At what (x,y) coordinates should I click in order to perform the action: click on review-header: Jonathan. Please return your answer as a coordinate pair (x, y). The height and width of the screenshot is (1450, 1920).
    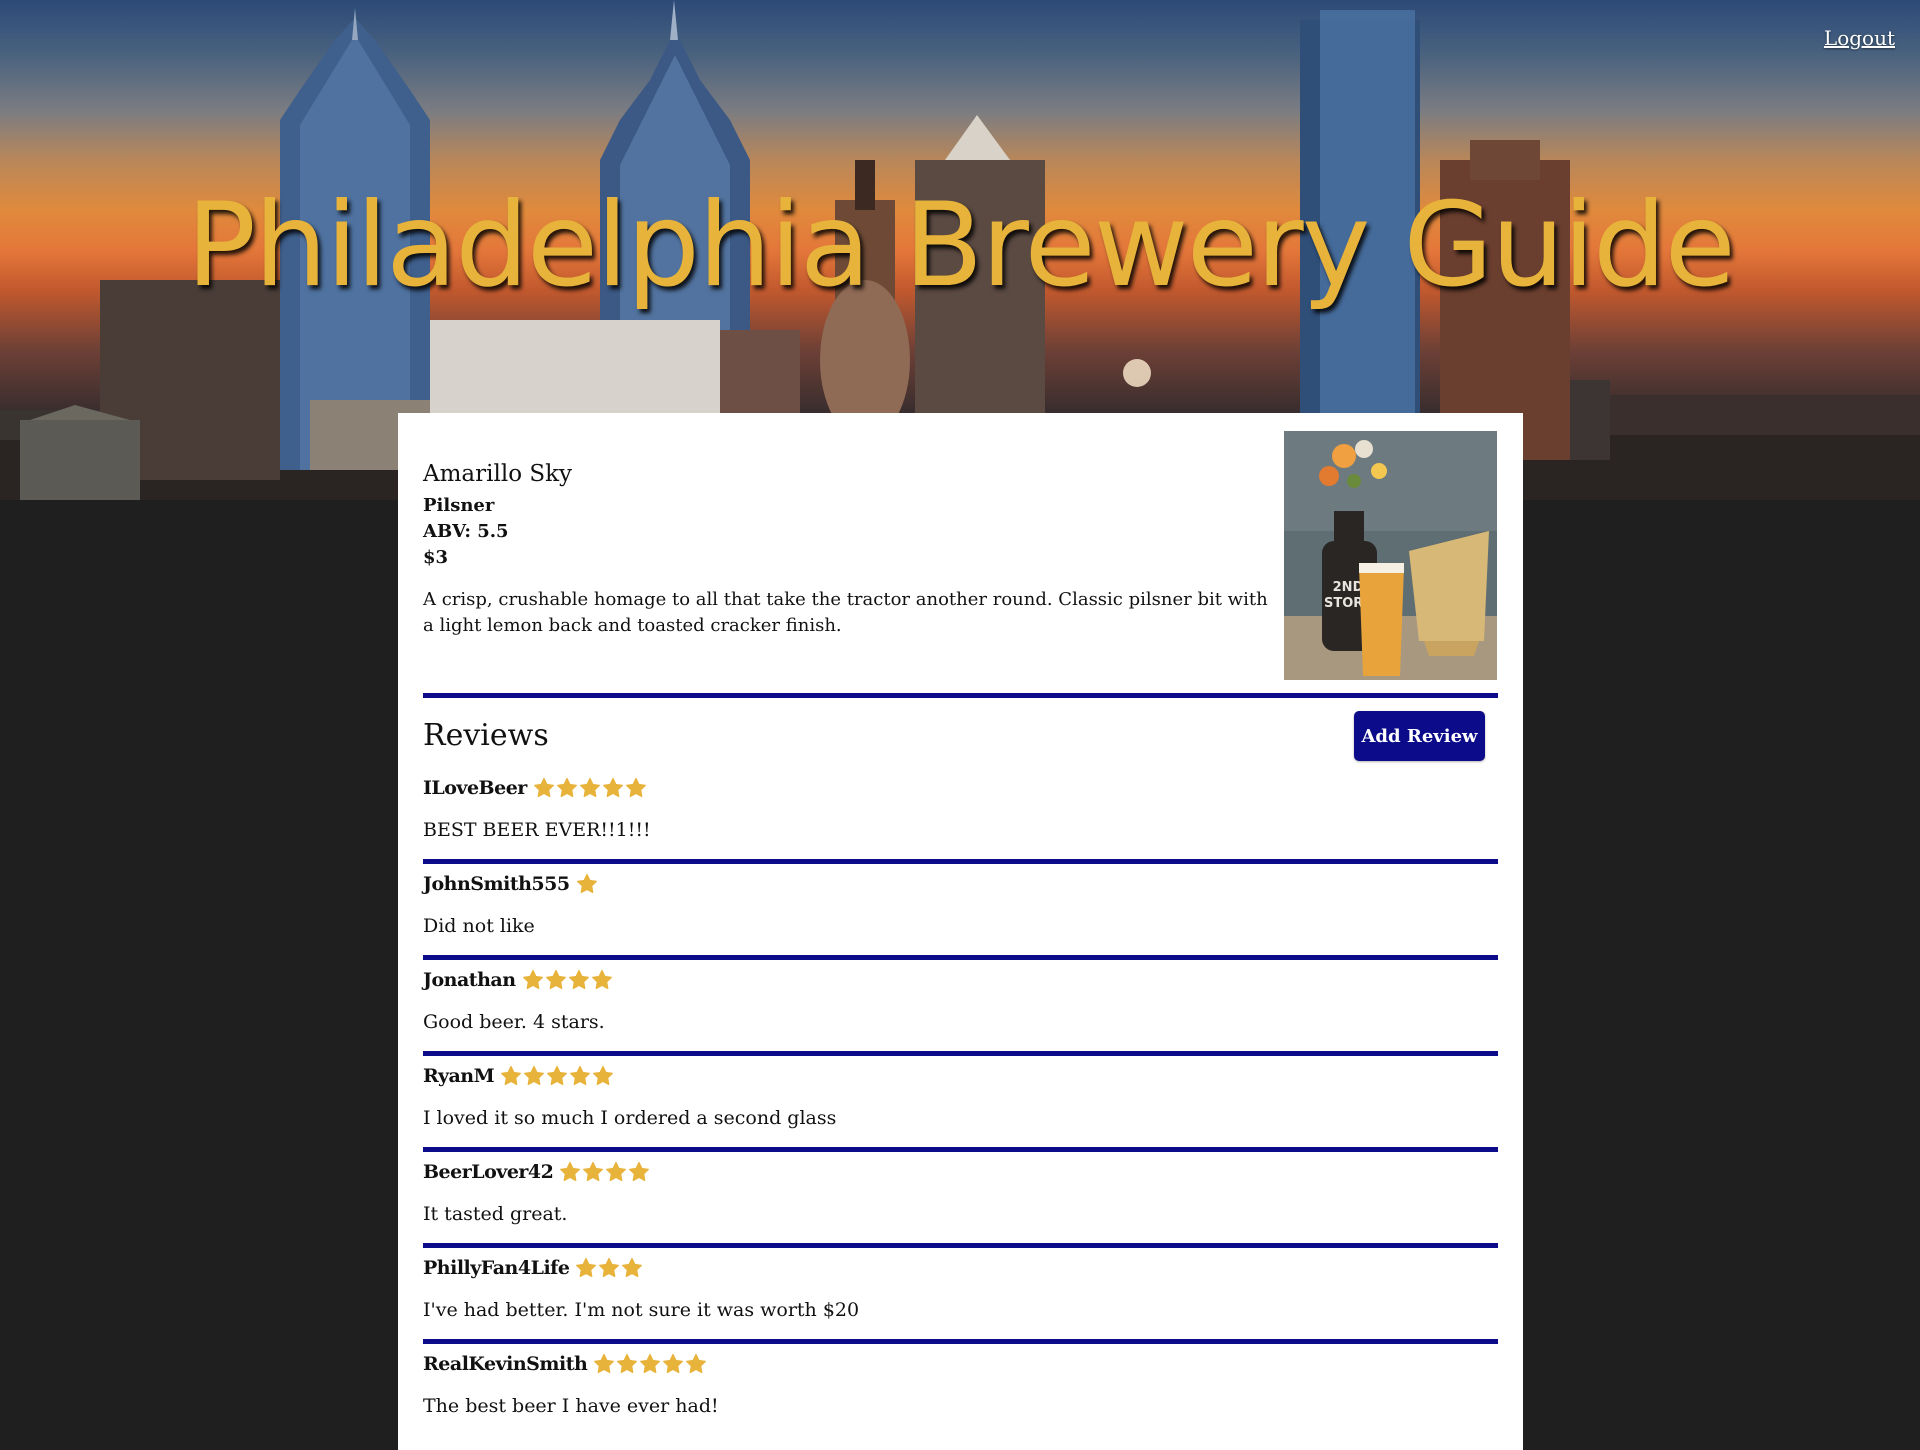
    Looking at the image, I should click on (518, 980).